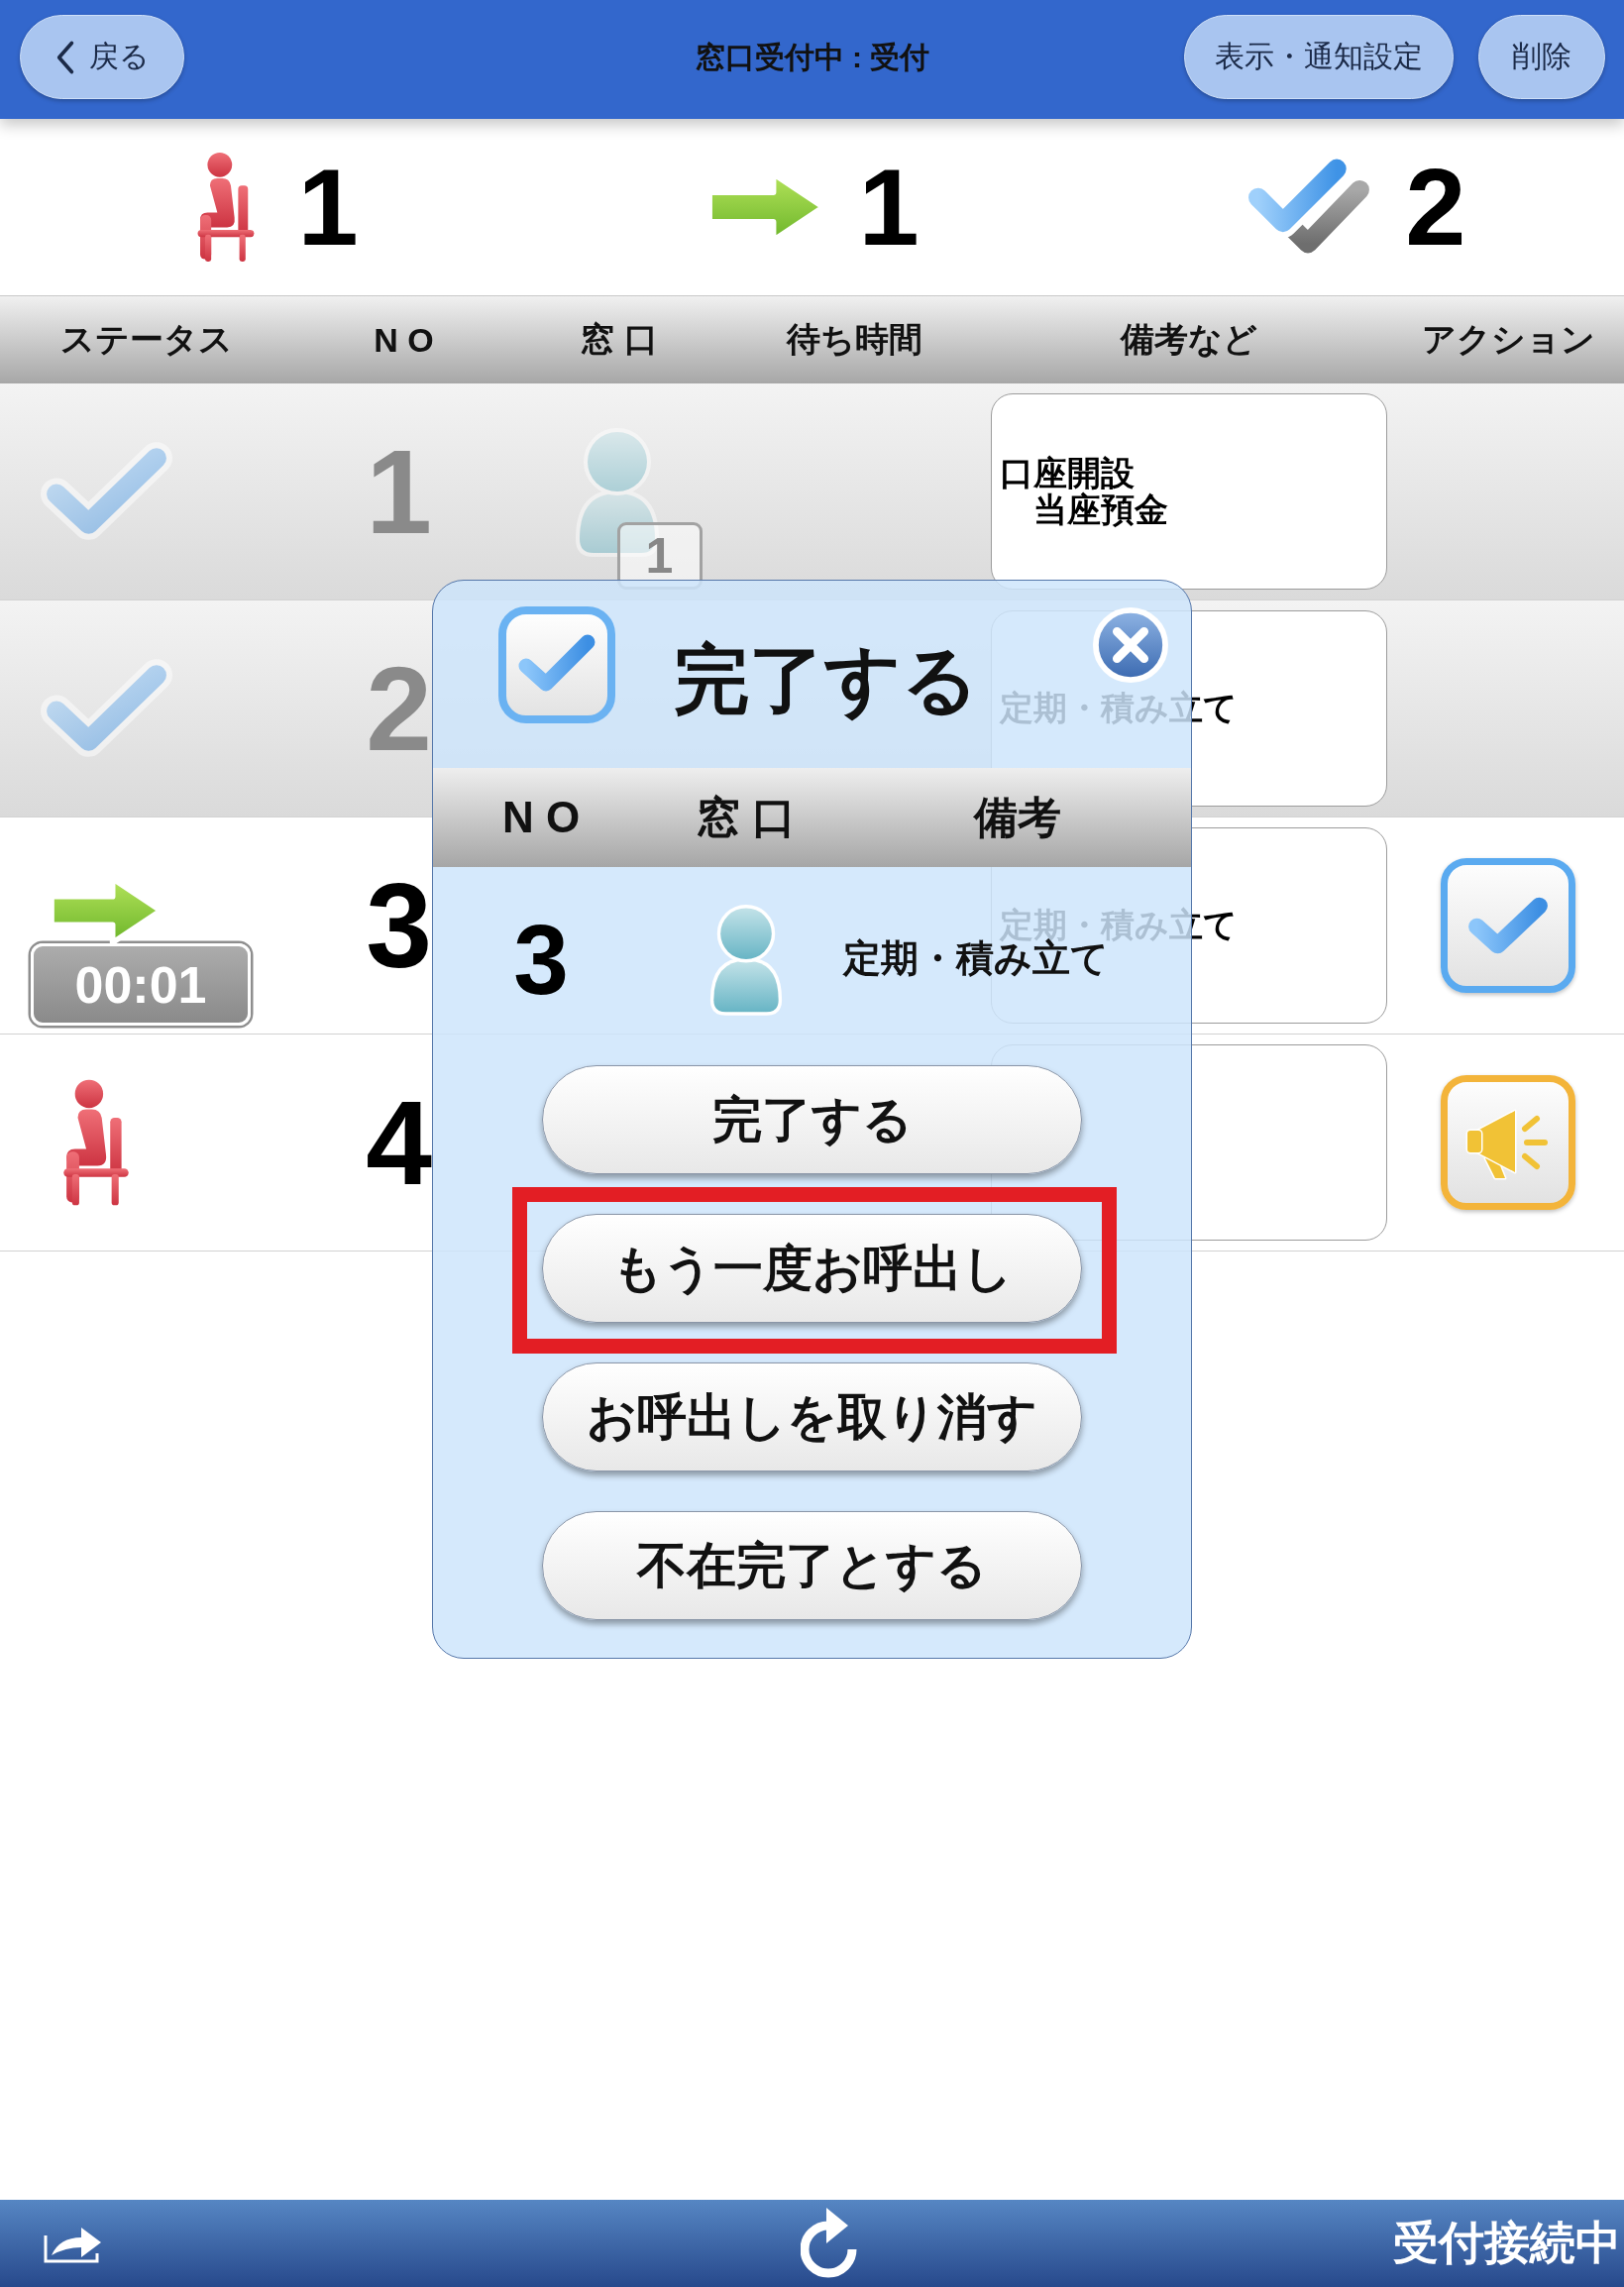 Image resolution: width=1624 pixels, height=2287 pixels. Describe the element at coordinates (1319, 57) in the screenshot. I see `settings-button: 表示・通知設定` at that location.